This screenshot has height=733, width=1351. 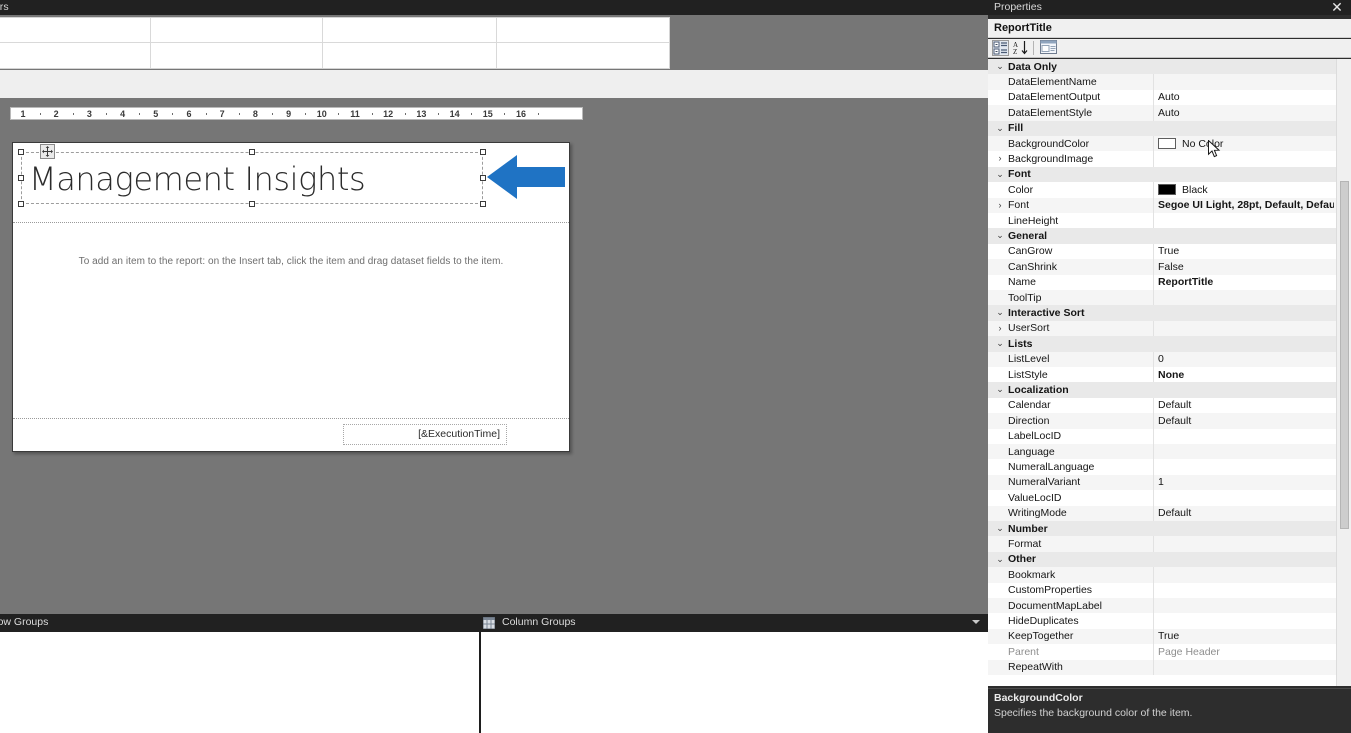 I want to click on property-value: Page Header, so click(x=1246, y=652).